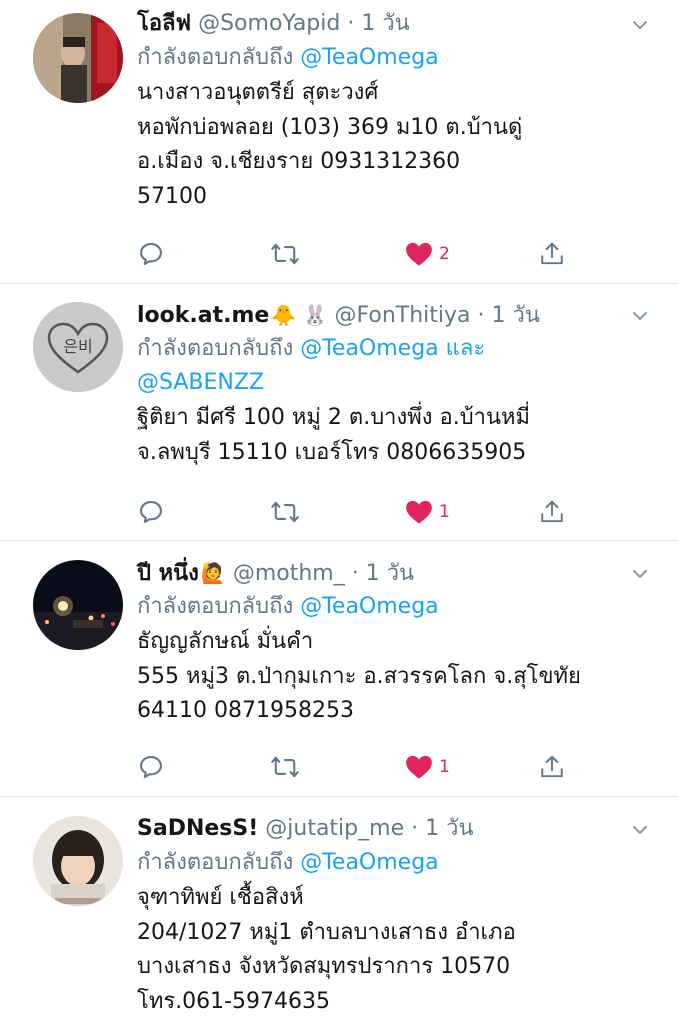 The image size is (678, 1024). Describe the element at coordinates (225, 641) in the screenshot. I see `tweet-text-line: ธัญญลักษณ์ มั่นคำ` at that location.